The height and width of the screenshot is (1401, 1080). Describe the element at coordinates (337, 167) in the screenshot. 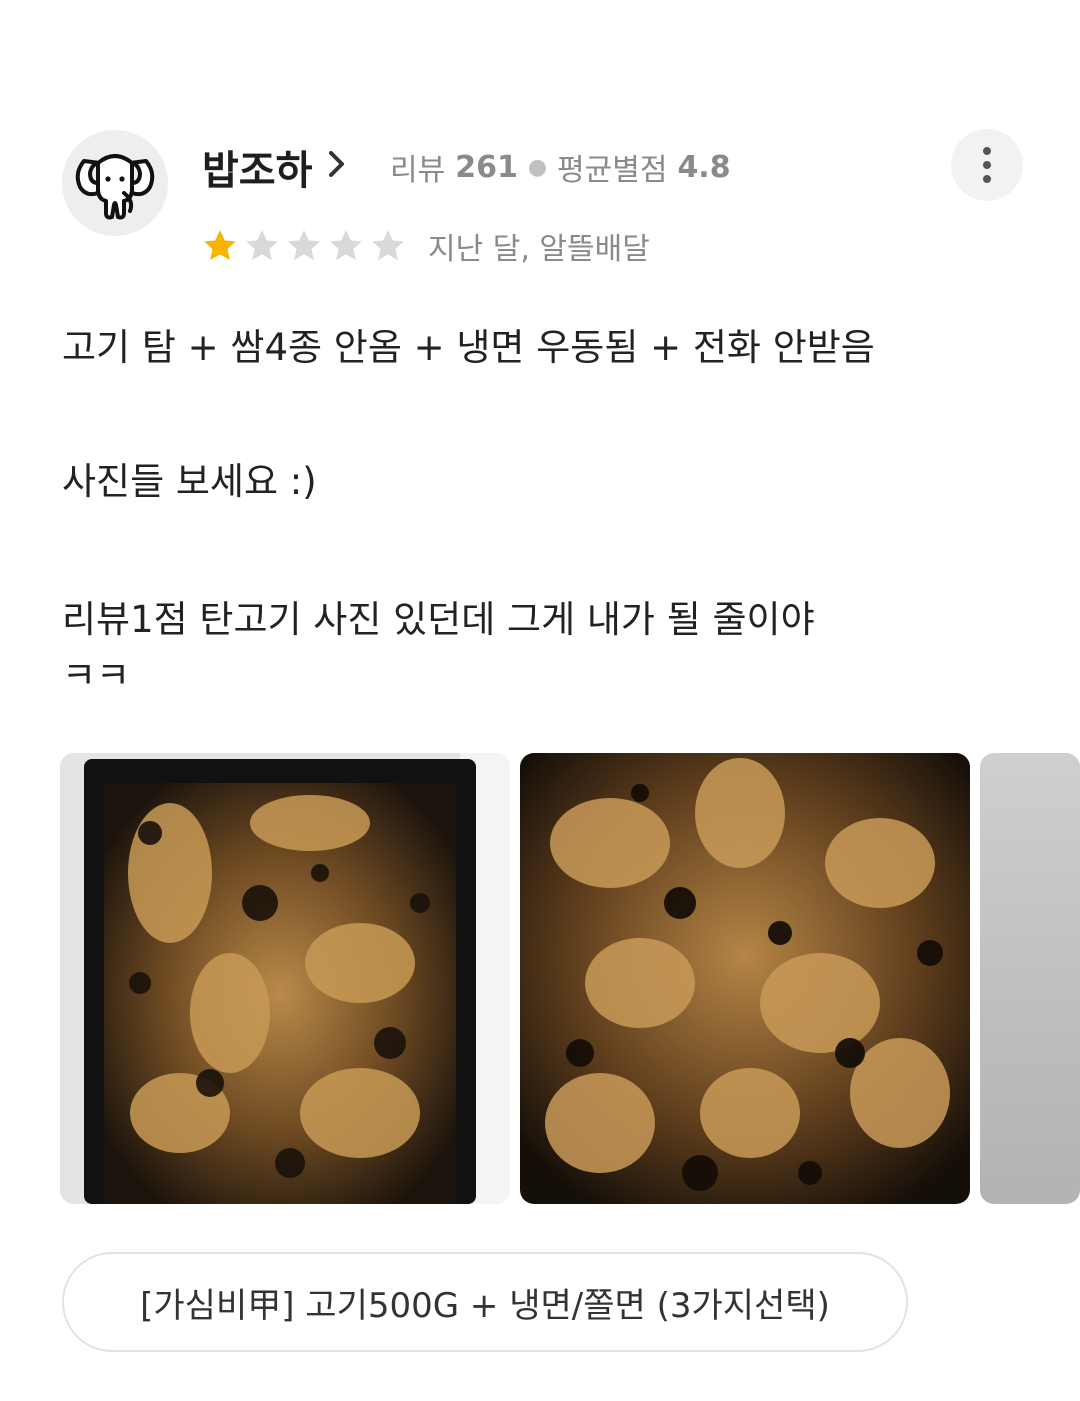

I see `chevron-right-icon` at that location.